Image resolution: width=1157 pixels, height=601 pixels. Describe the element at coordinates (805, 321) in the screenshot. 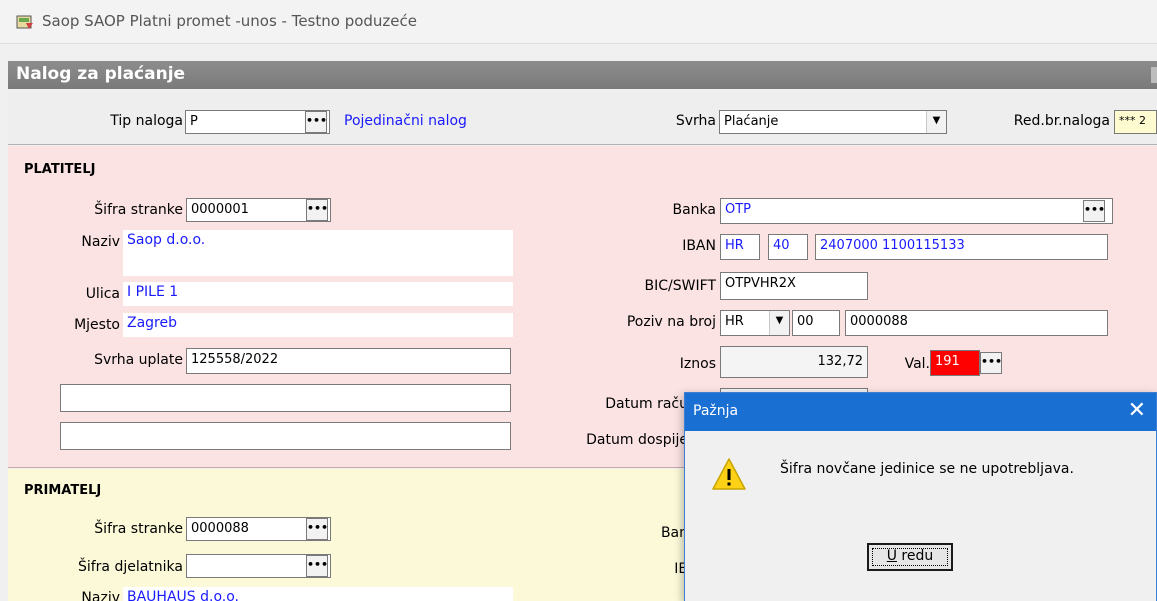

I see `platitelj-poziv-model-value: 00` at that location.